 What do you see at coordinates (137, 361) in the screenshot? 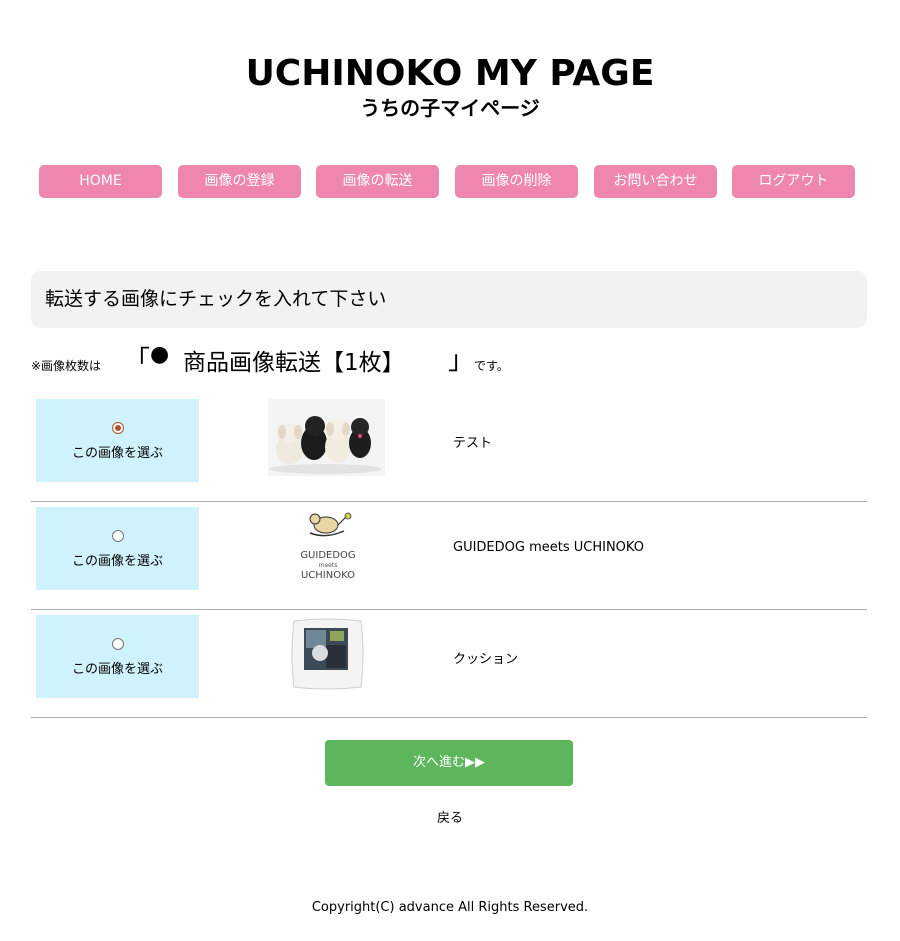
I see `count-bracket-open: 「` at bounding box center [137, 361].